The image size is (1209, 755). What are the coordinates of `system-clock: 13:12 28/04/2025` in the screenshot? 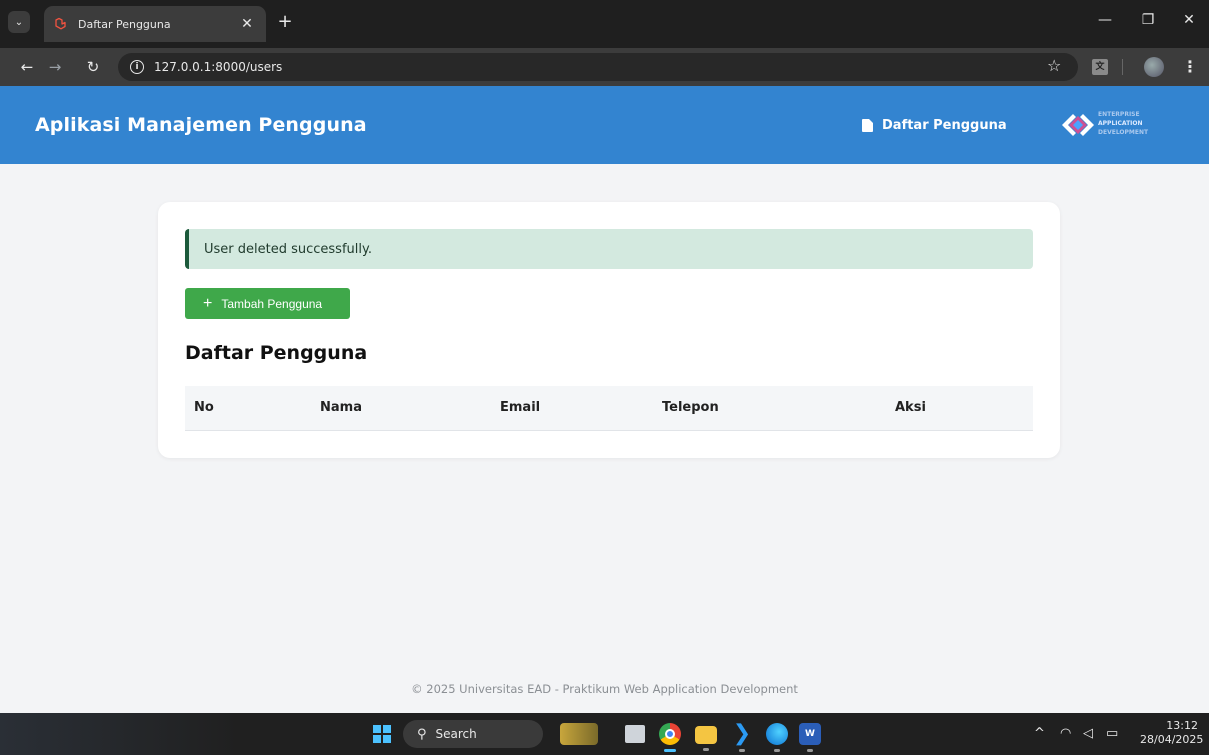 It's located at (1172, 733).